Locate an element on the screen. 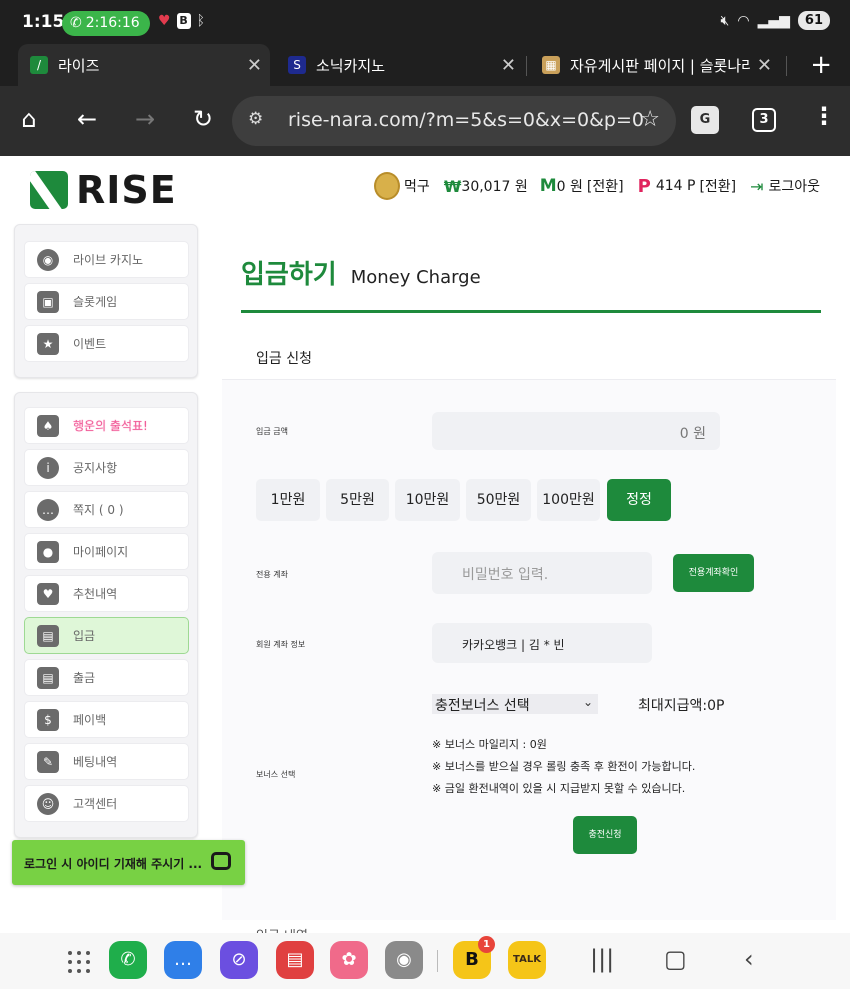  kakaotalk-app-icon: TALK is located at coordinates (527, 960).